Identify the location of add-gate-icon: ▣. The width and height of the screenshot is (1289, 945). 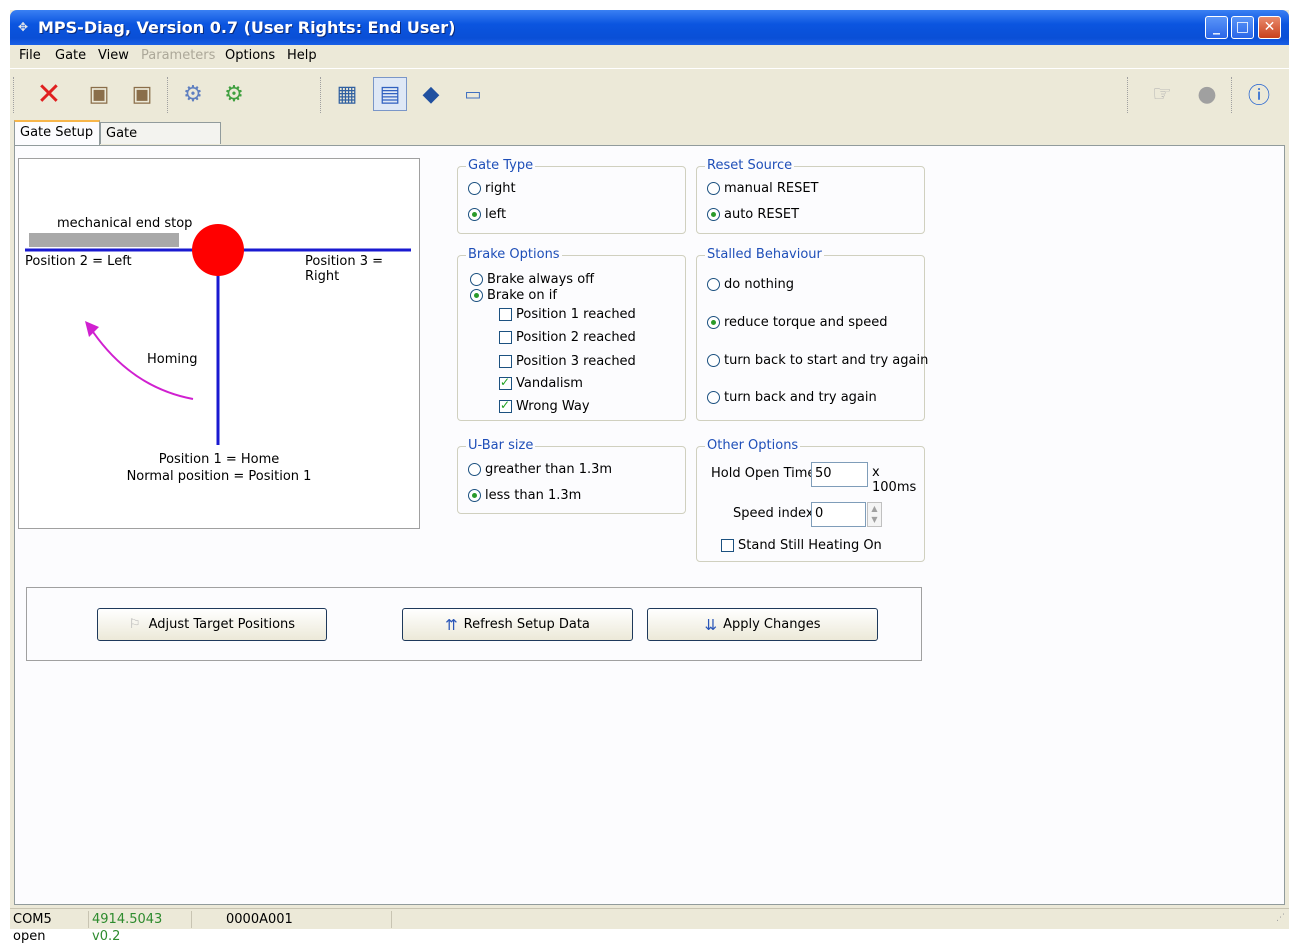
(99, 94).